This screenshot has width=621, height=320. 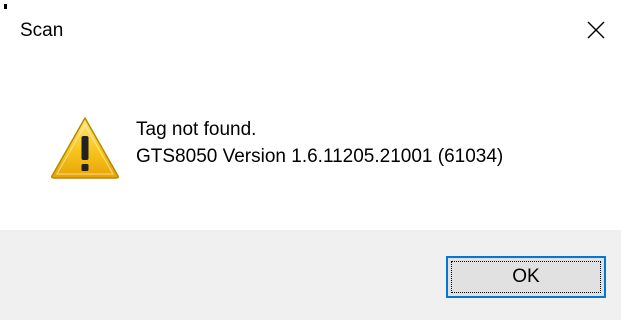 I want to click on close-button, so click(x=596, y=30).